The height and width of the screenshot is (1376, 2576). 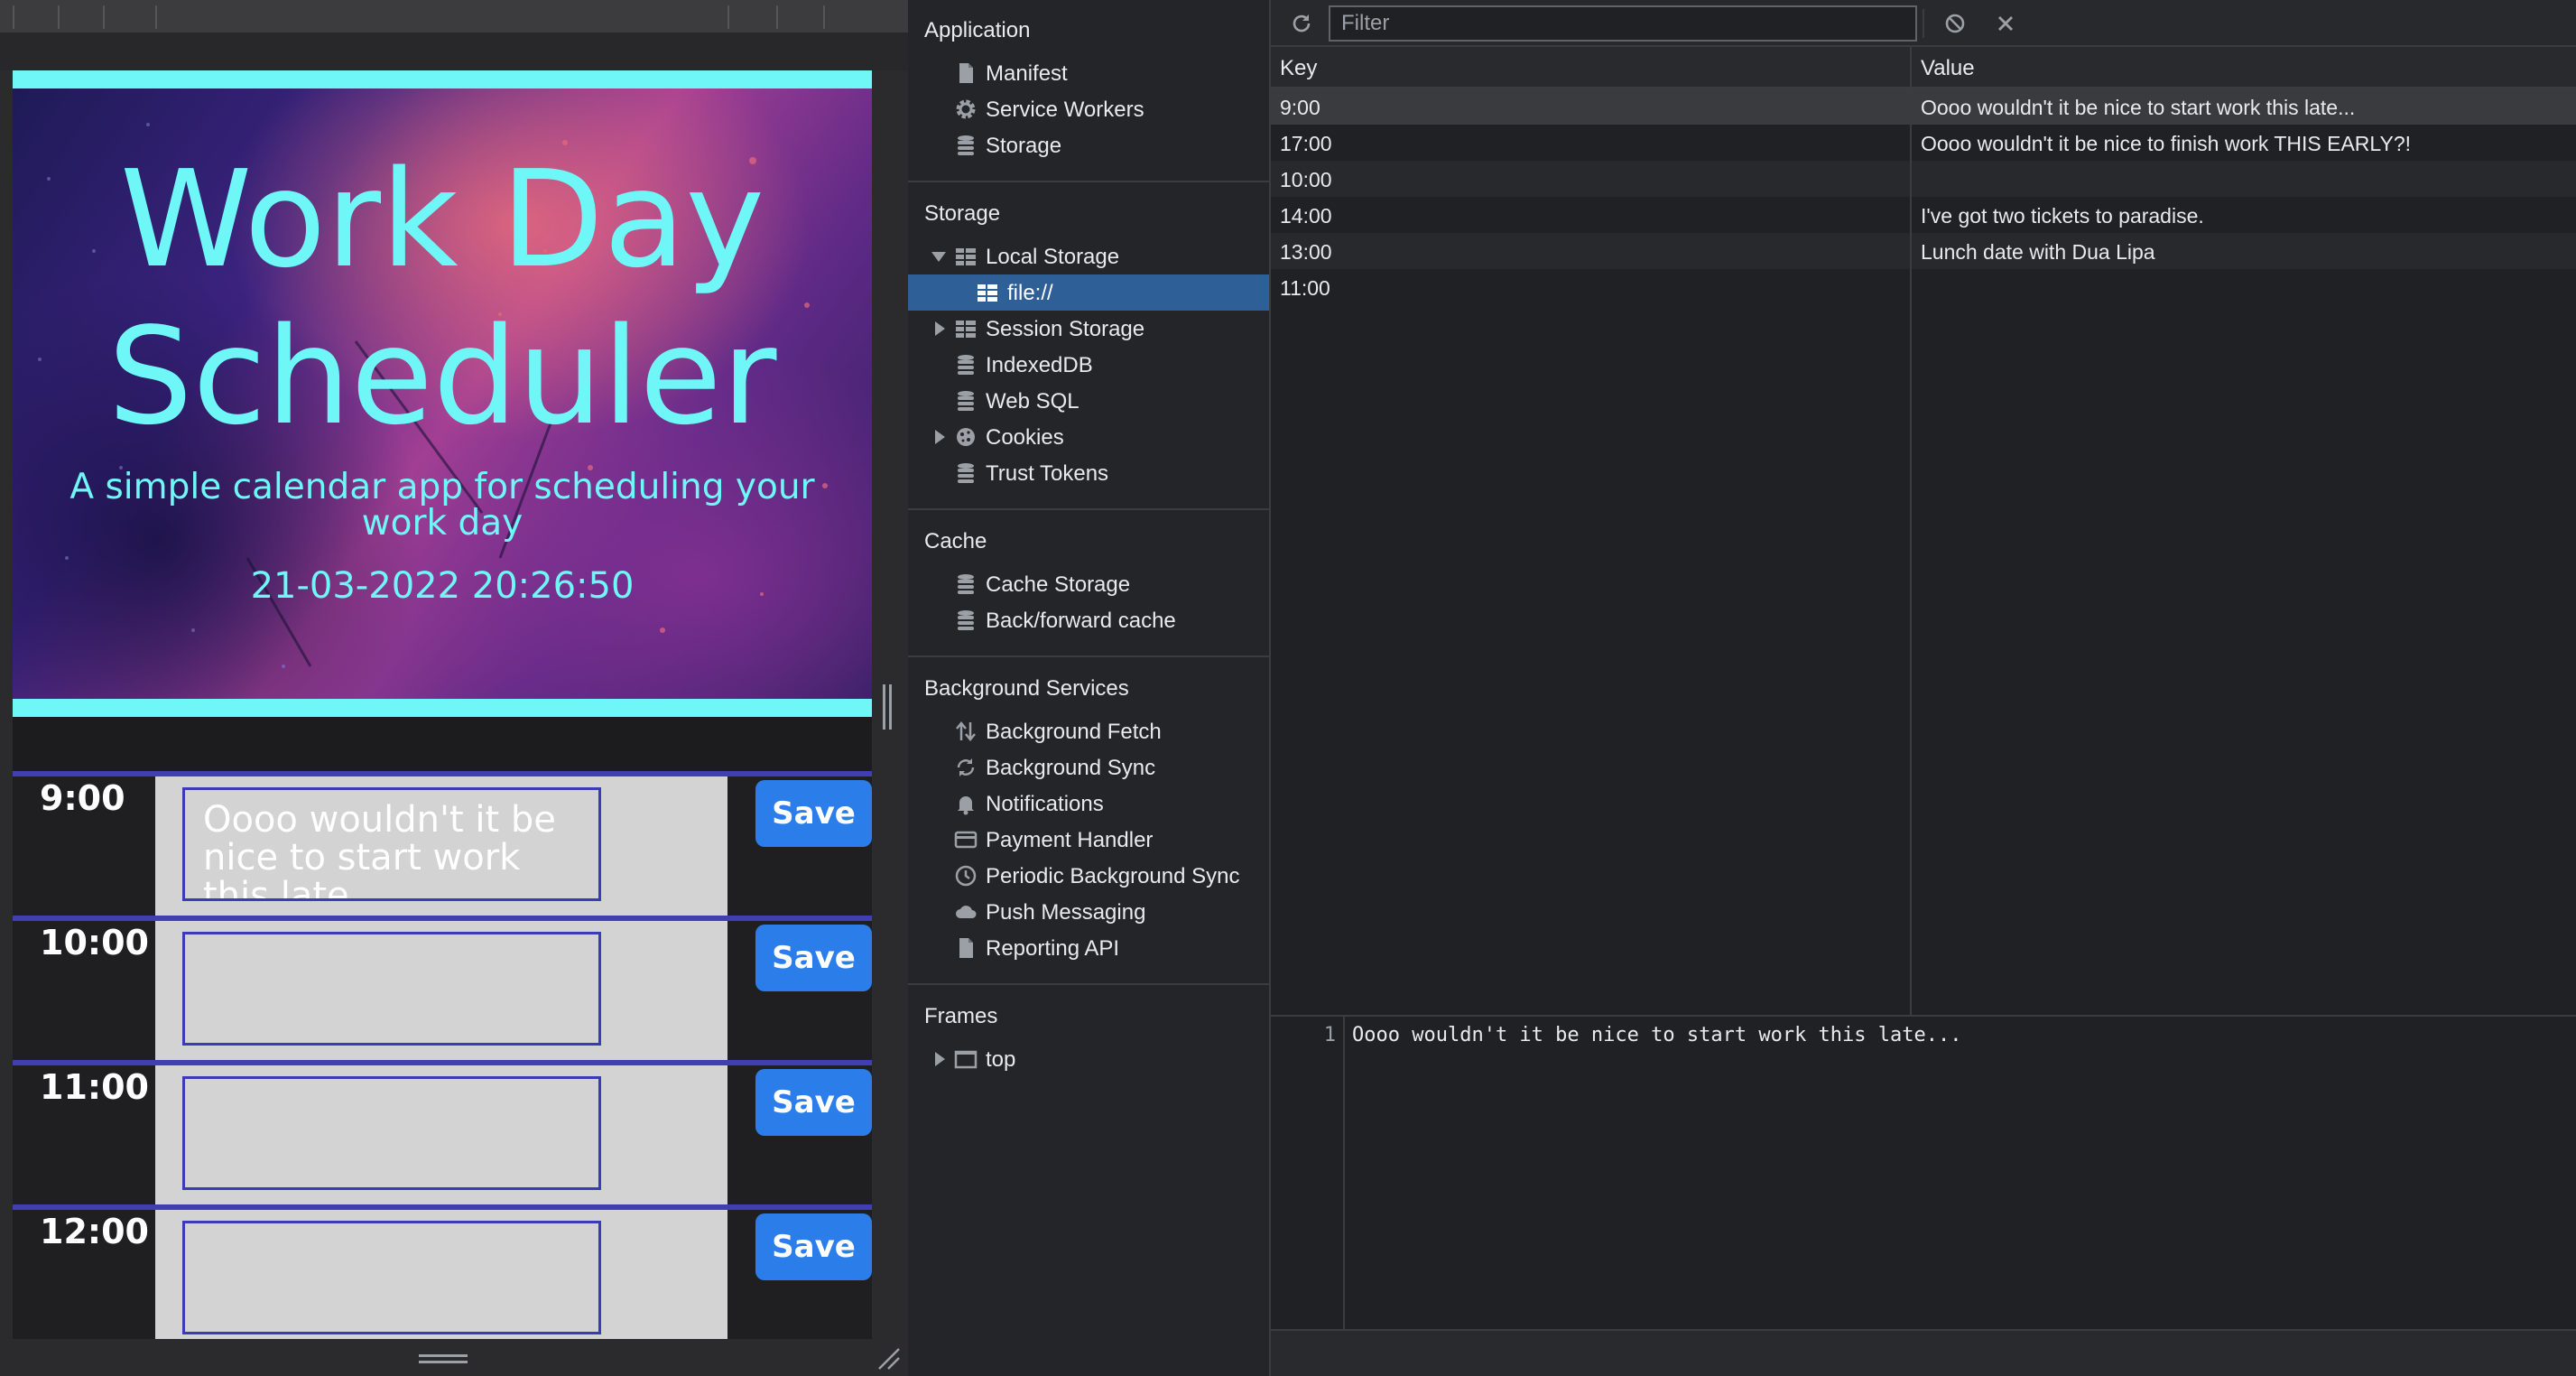 What do you see at coordinates (2006, 23) in the screenshot?
I see `delete-selected-icon` at bounding box center [2006, 23].